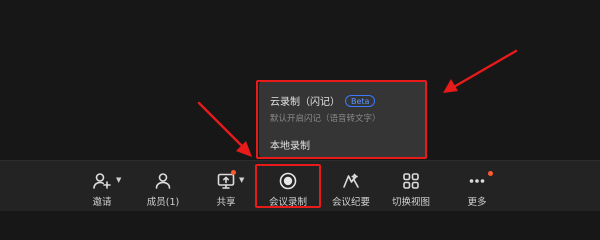  I want to click on local-recording-title: 本地录制, so click(290, 146).